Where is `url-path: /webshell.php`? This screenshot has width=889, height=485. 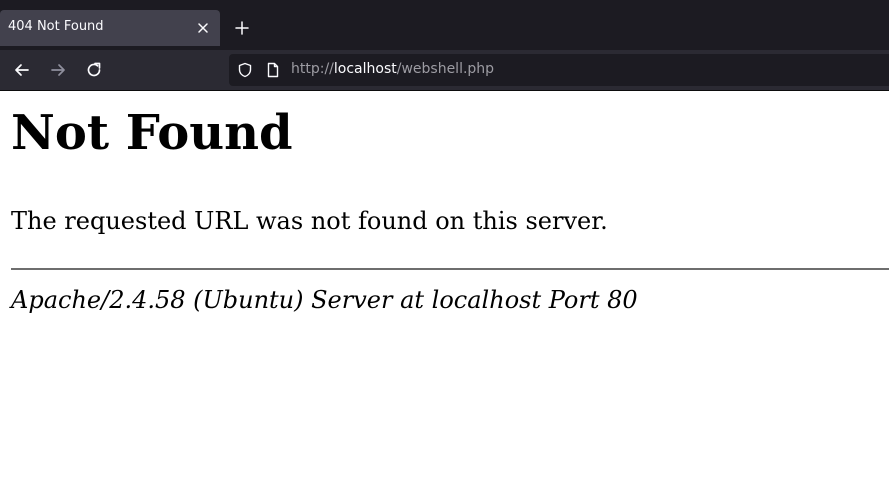
url-path: /webshell.php is located at coordinates (445, 69).